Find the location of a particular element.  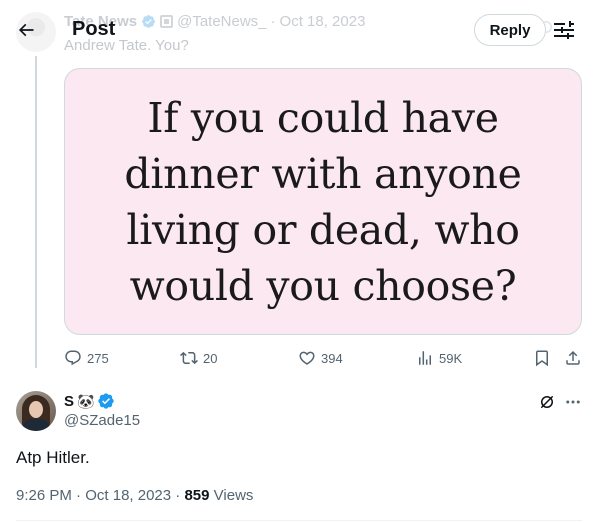

tweet-time: 9:26 PM is located at coordinates (44, 495).